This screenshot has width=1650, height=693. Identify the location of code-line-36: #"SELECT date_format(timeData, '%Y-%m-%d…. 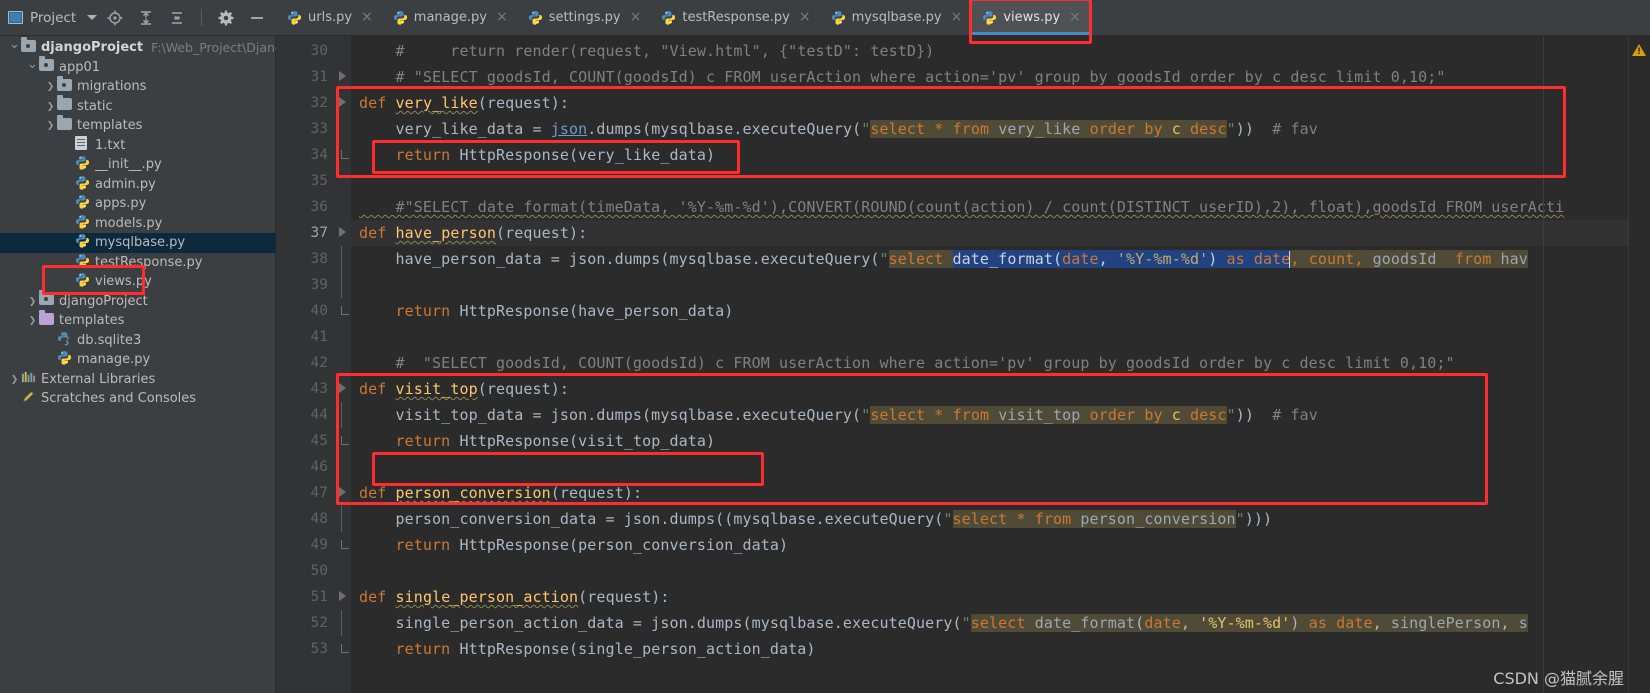
(1000, 207).